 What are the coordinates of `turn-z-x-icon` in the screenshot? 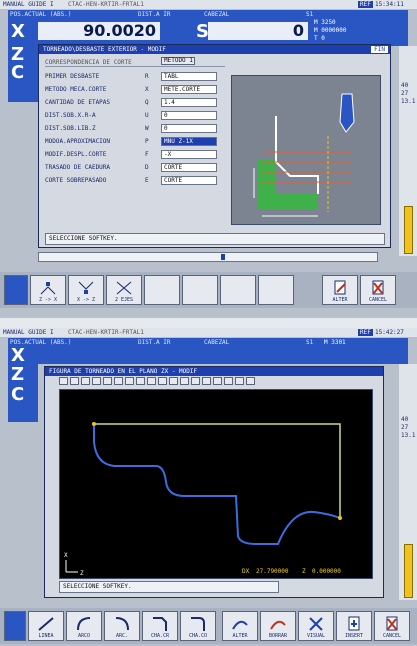 It's located at (48, 288).